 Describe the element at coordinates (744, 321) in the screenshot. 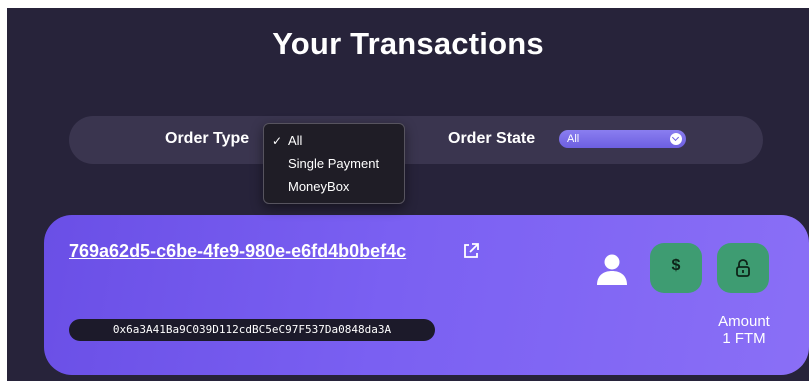

I see `amount-label: Amount` at that location.